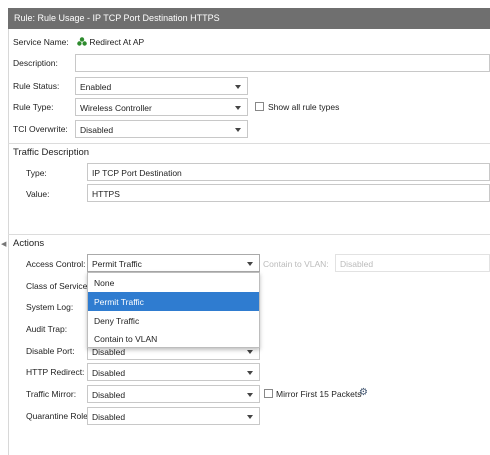 The height and width of the screenshot is (455, 490). I want to click on tci-overwrite-value: Disabled, so click(97, 130).